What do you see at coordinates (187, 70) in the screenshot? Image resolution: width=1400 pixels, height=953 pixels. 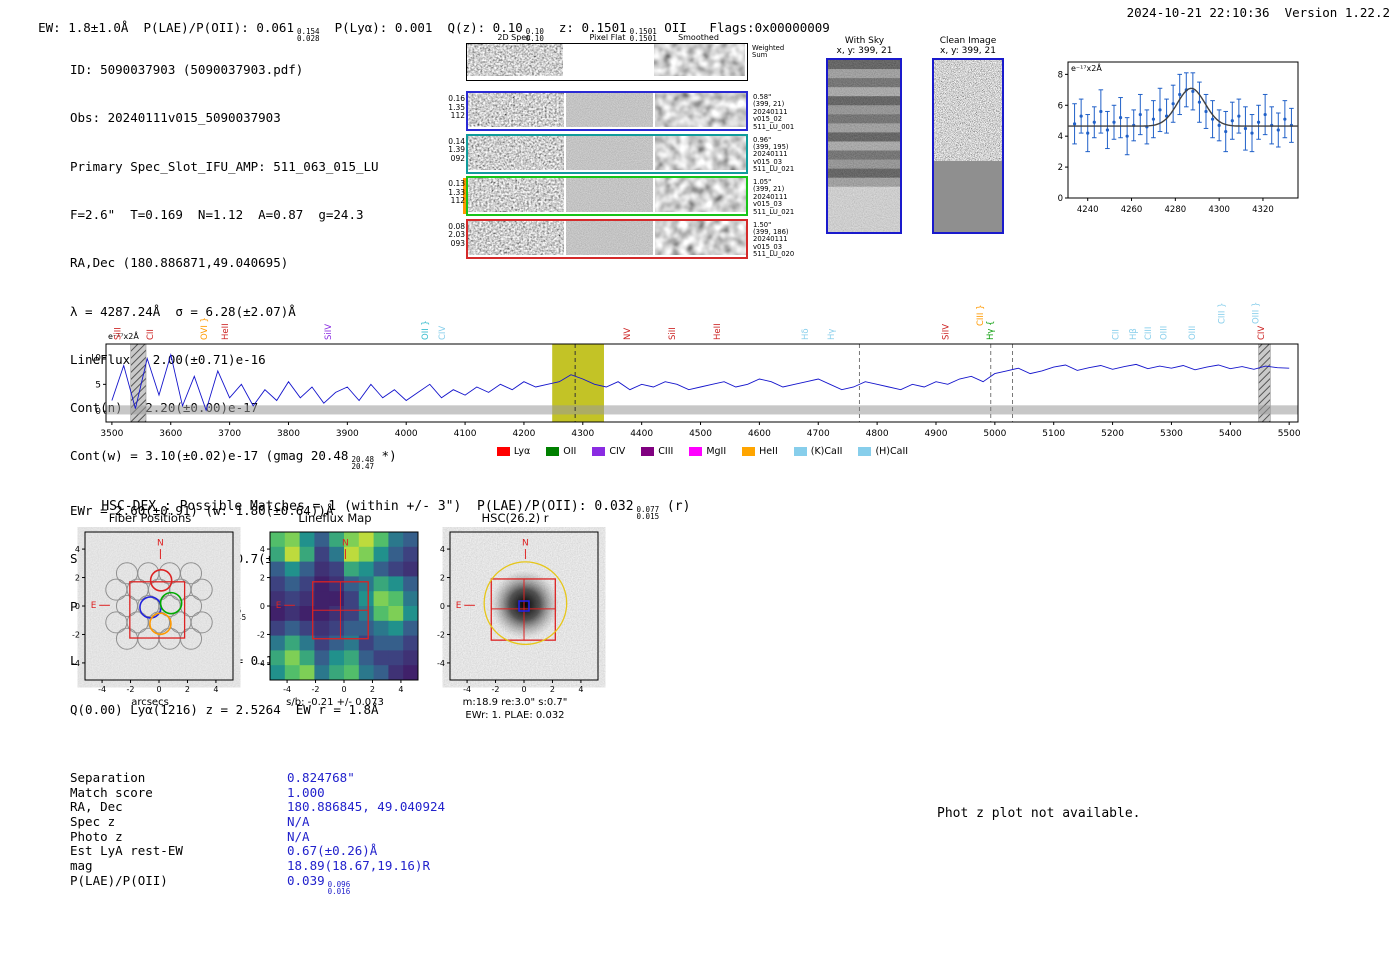 I see `info-id: ID: 5090037903 (5090037903.pdf)` at bounding box center [187, 70].